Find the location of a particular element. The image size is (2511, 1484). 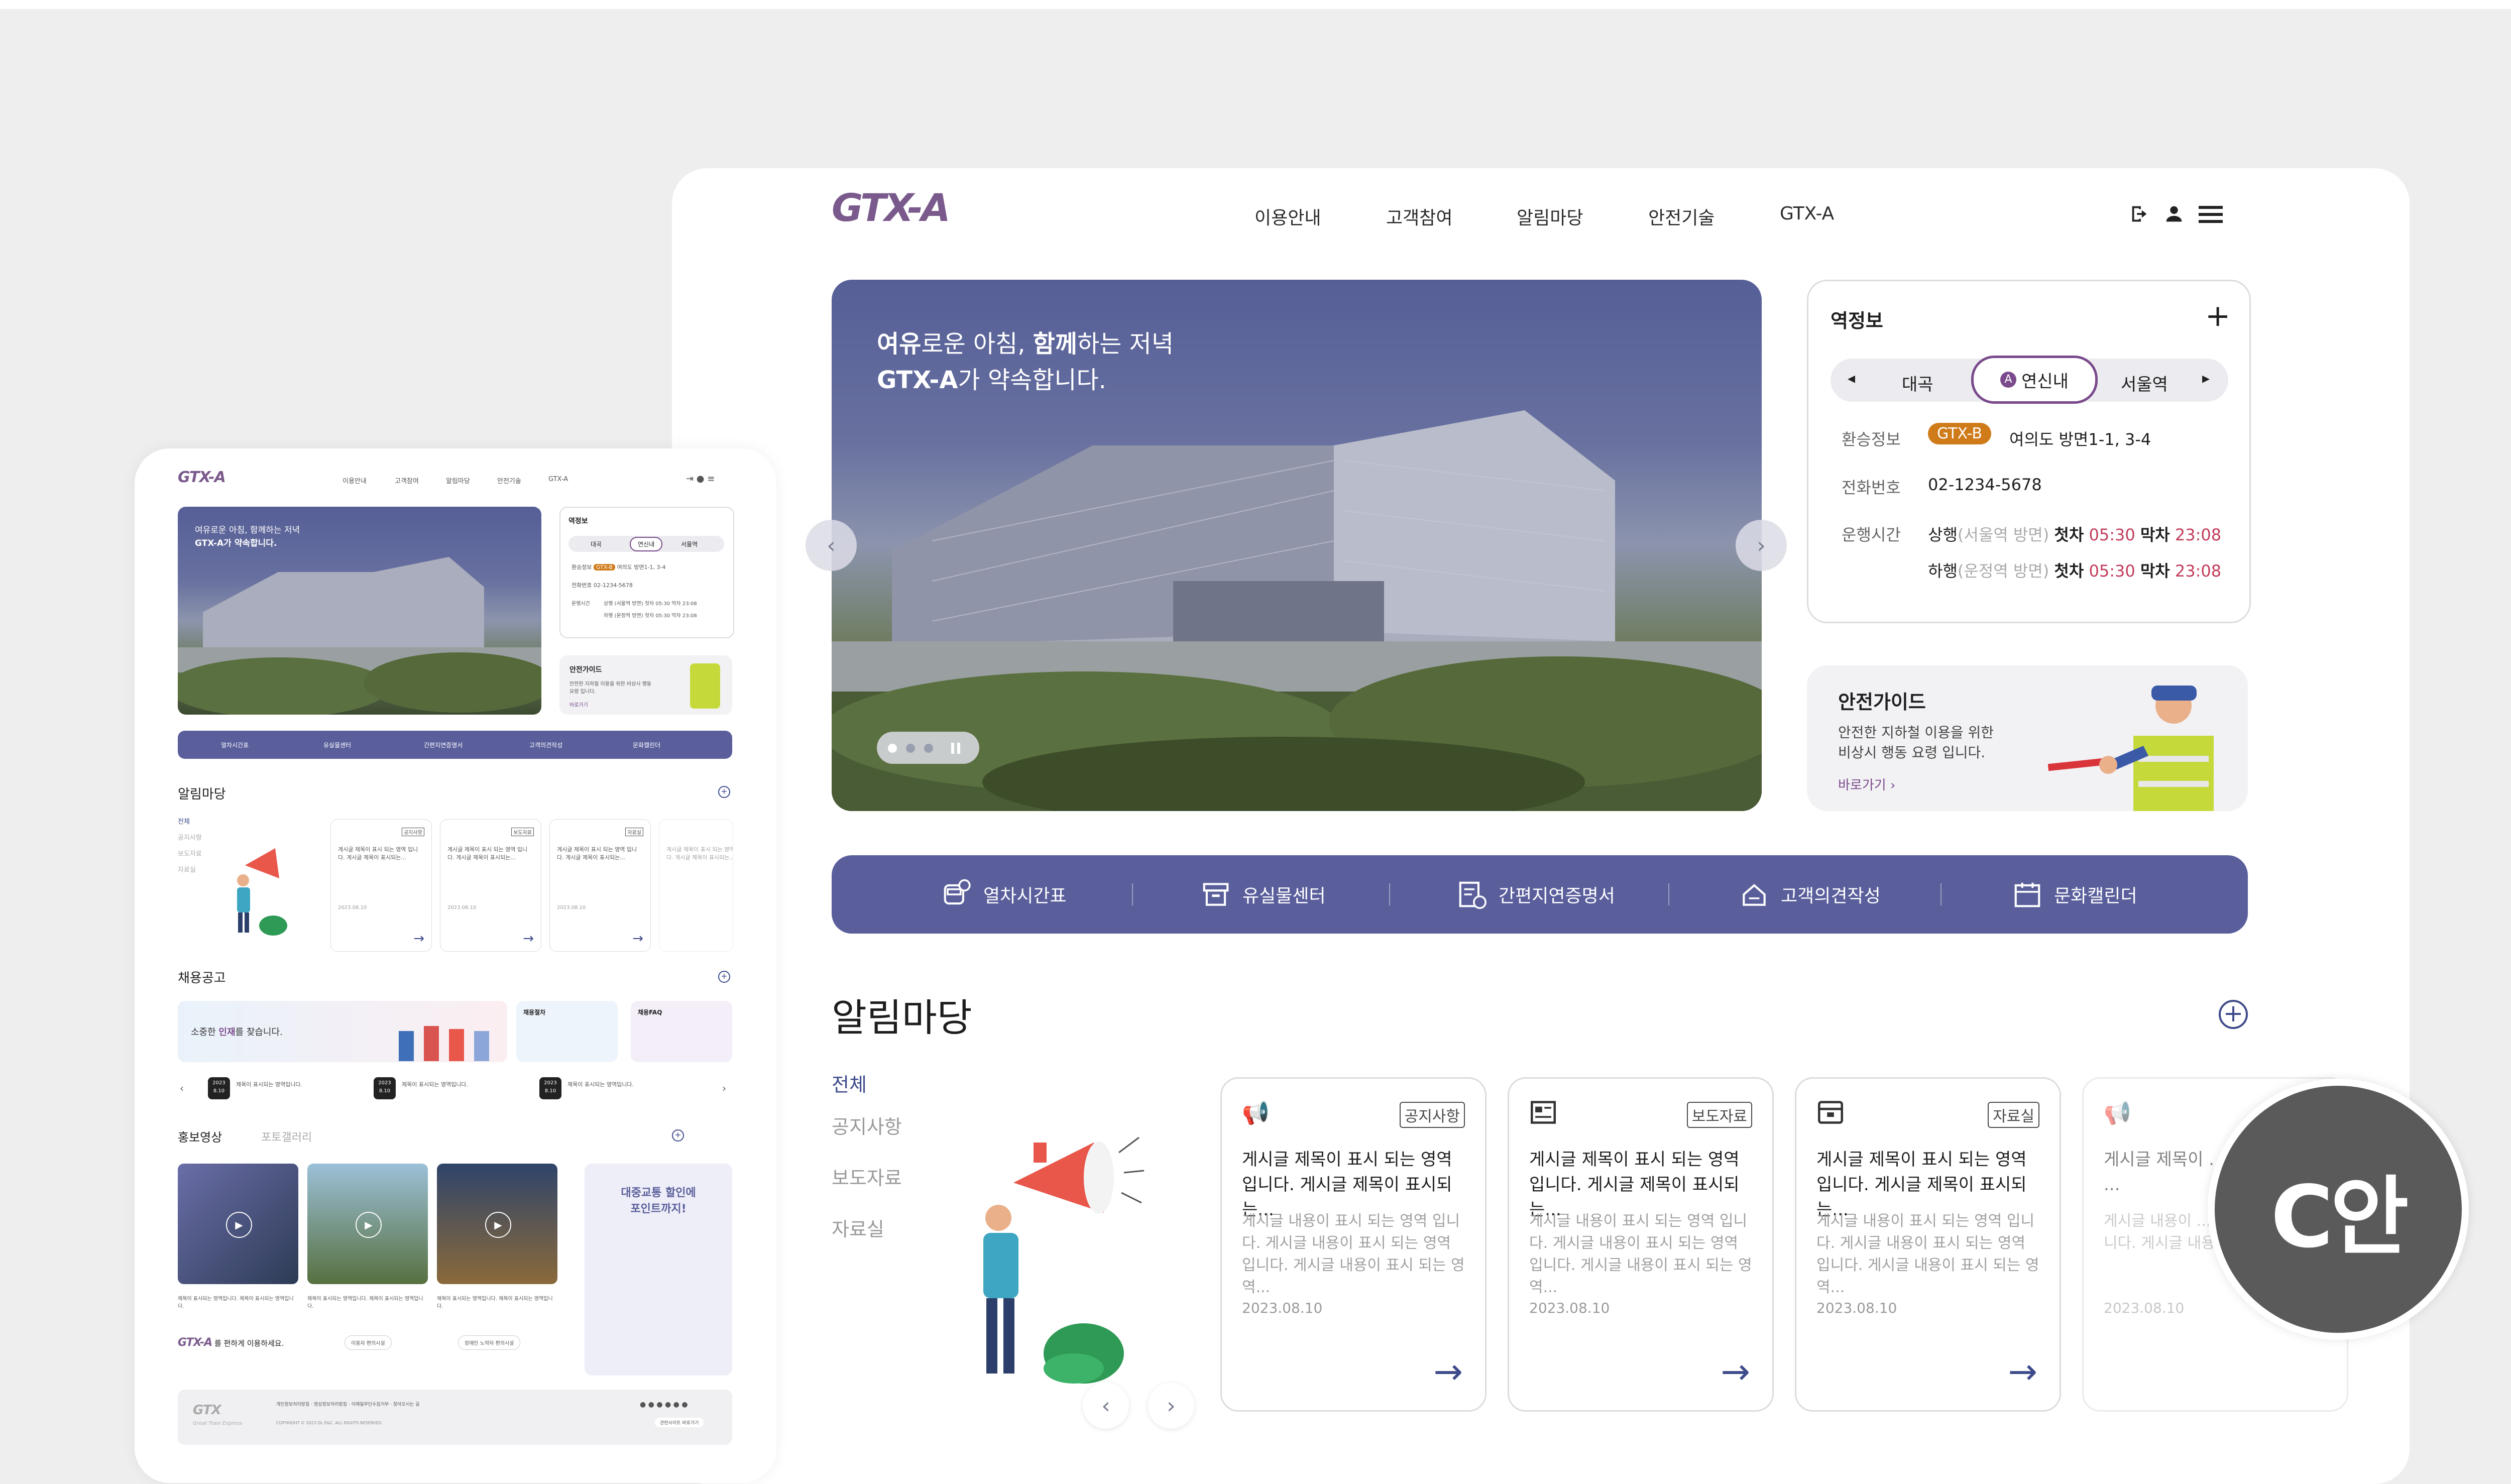

slide-dot-active is located at coordinates (892, 748).